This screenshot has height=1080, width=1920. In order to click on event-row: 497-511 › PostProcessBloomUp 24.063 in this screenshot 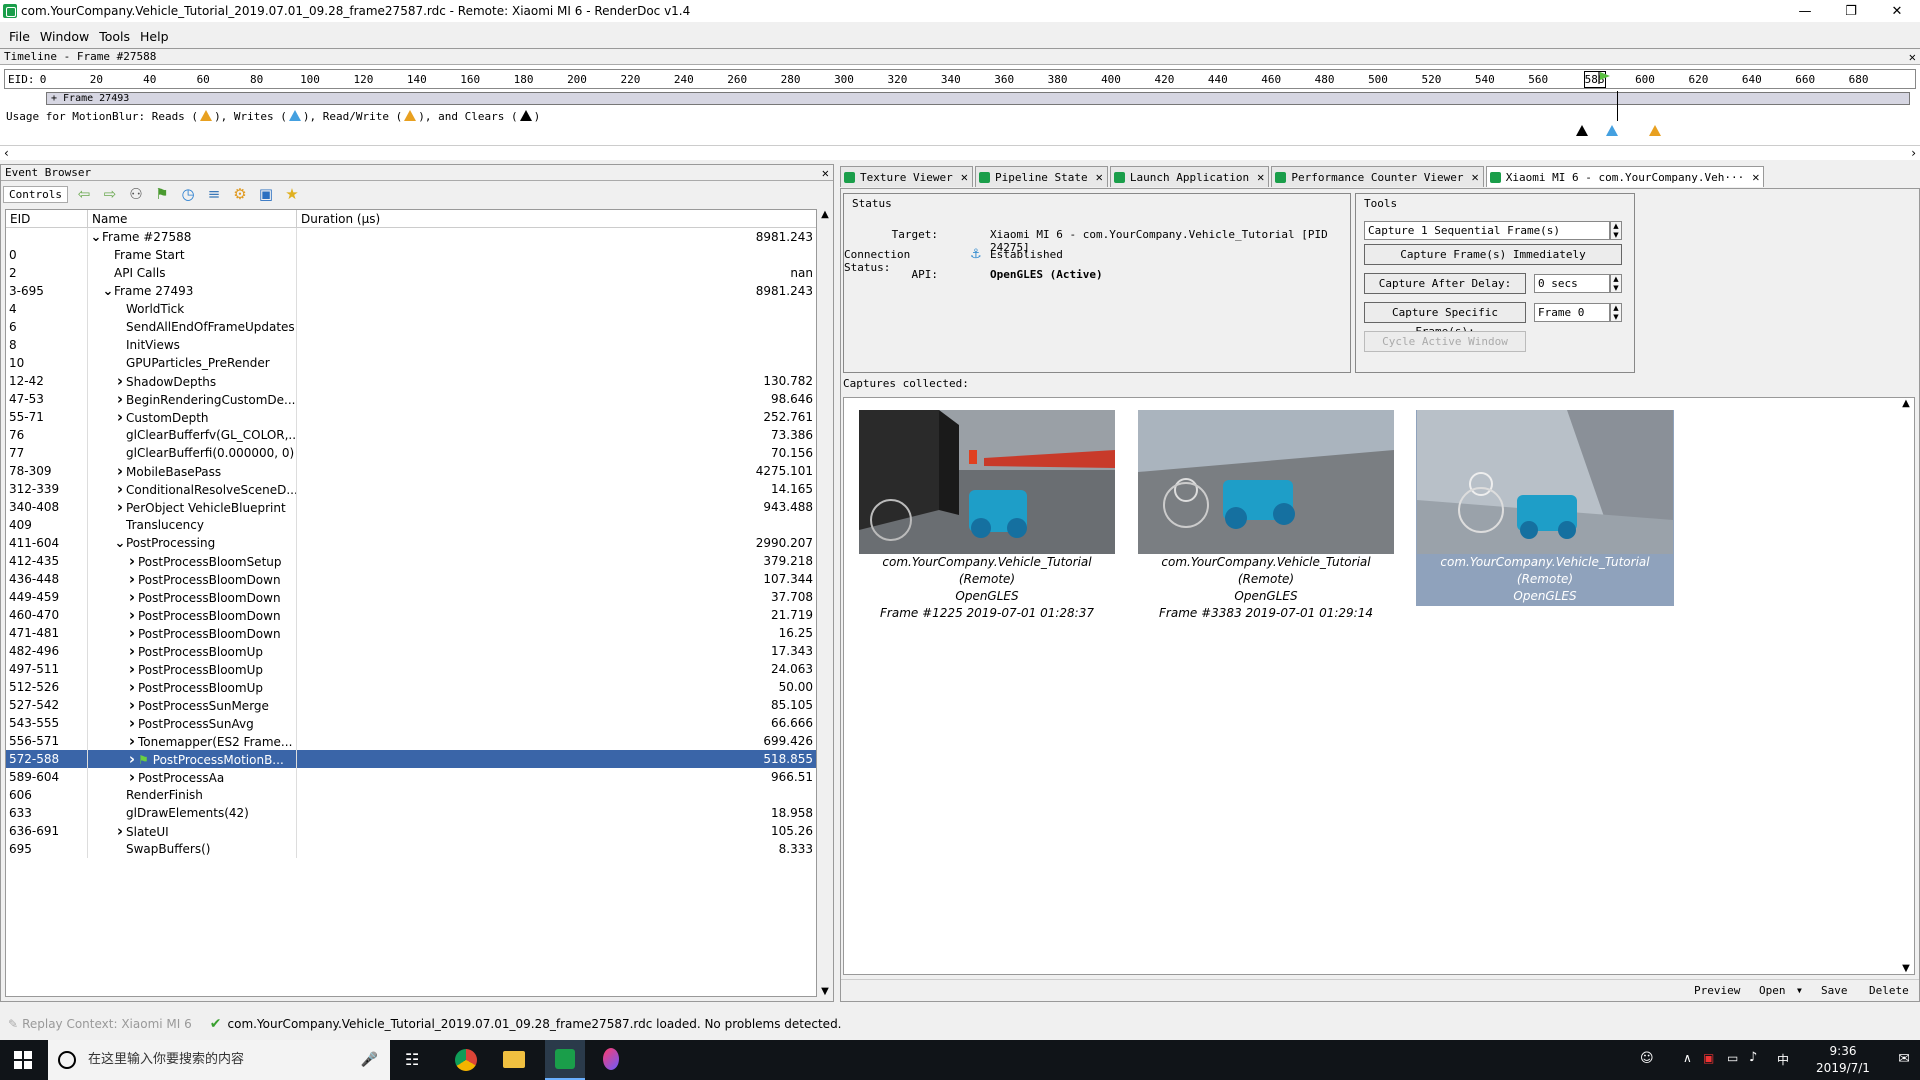, I will do `click(411, 669)`.